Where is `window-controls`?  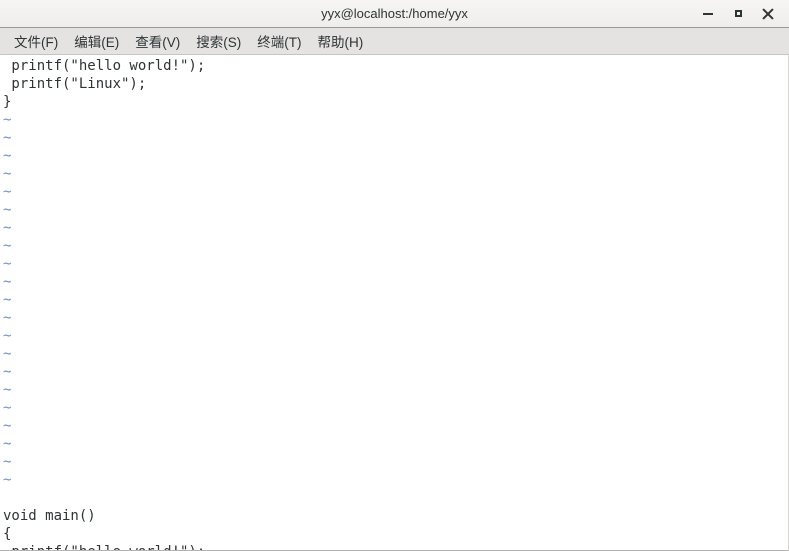 window-controls is located at coordinates (738, 13).